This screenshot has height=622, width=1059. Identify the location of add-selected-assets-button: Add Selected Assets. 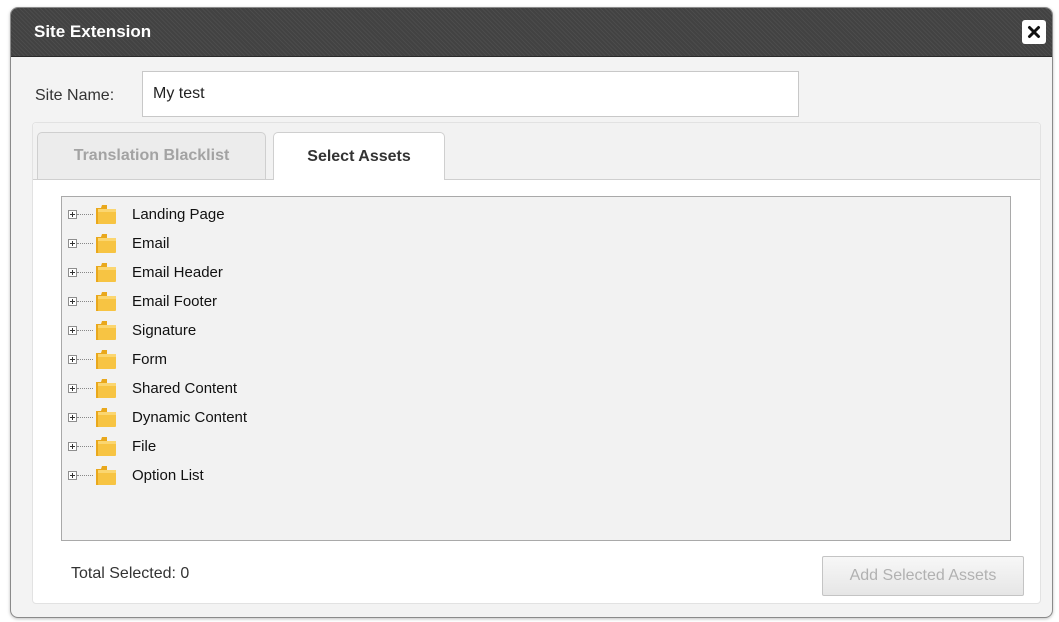
(923, 576).